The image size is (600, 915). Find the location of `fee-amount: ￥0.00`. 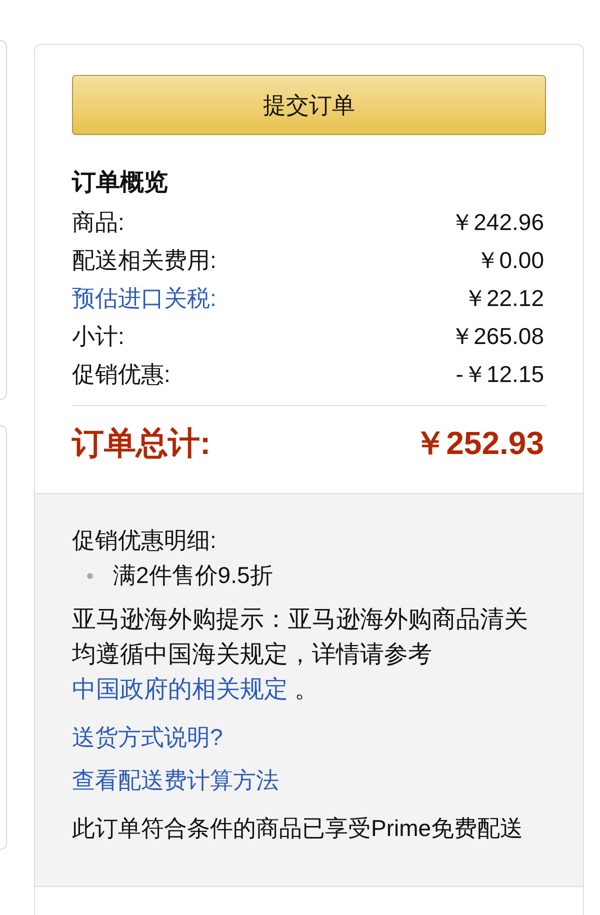

fee-amount: ￥0.00 is located at coordinates (510, 260).